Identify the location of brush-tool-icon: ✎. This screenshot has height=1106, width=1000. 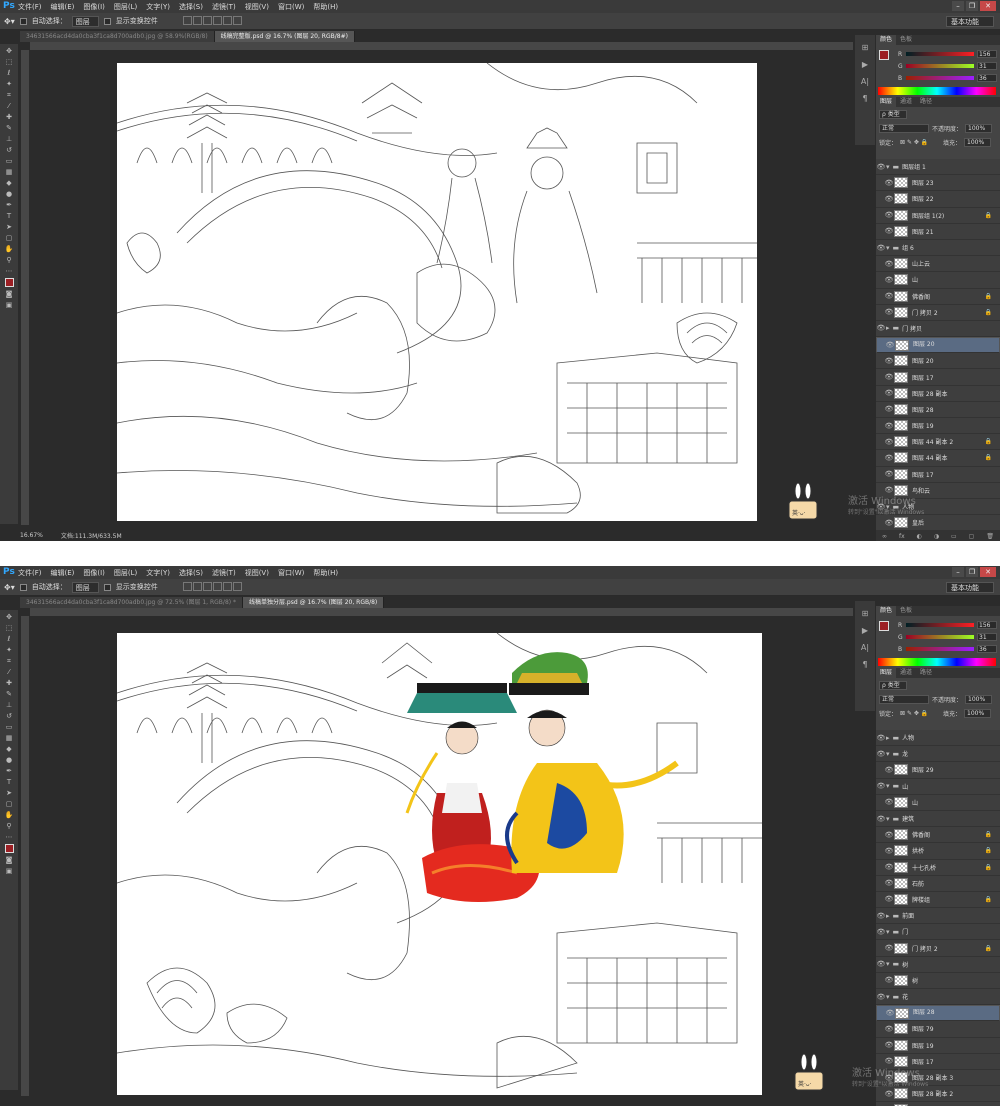
(9, 128).